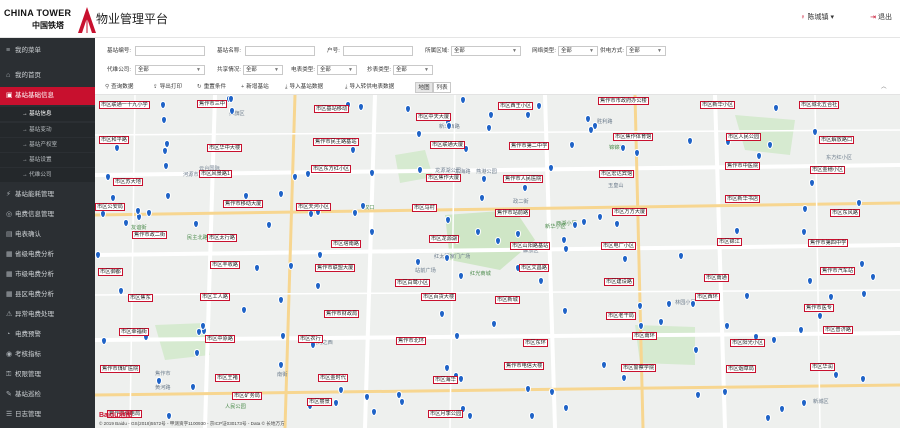  What do you see at coordinates (529, 146) in the screenshot?
I see `station-label: 焦作市第二中学` at bounding box center [529, 146].